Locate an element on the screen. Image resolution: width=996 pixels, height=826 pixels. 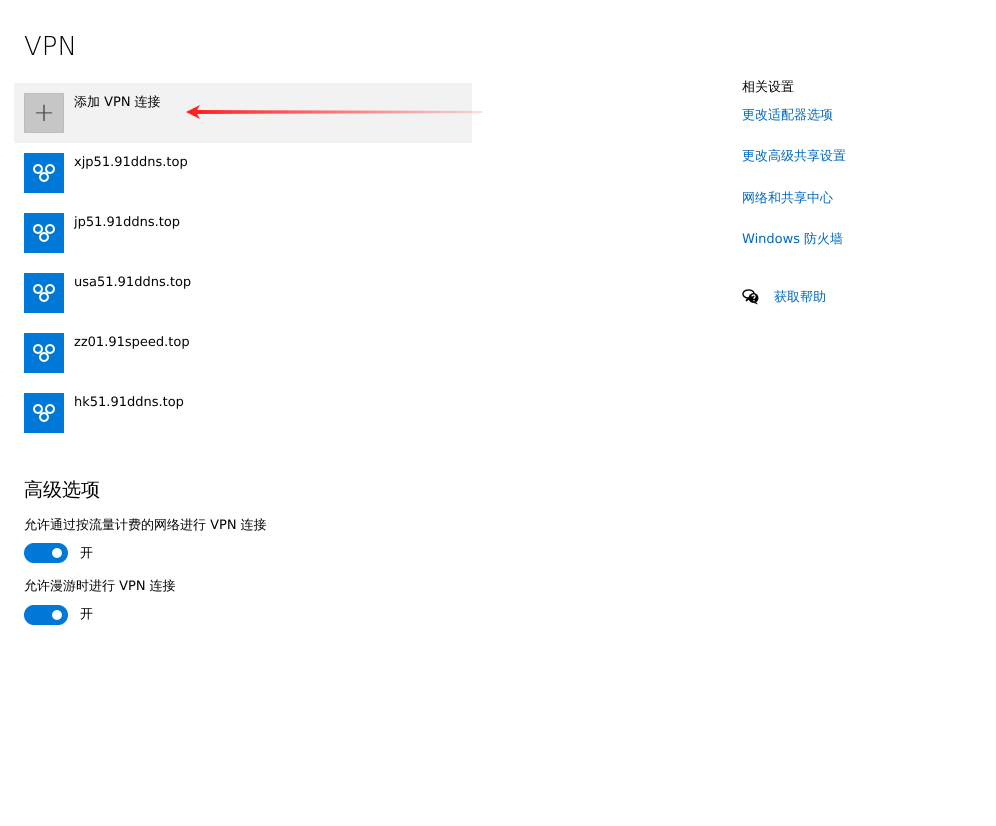
help-link: 获取帮助 is located at coordinates (800, 297).